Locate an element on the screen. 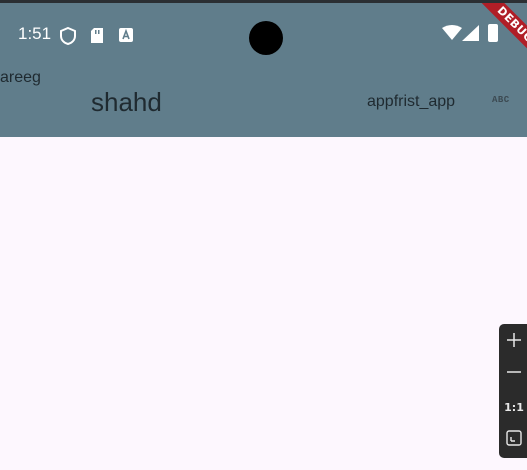 The height and width of the screenshot is (470, 527). app-bar-action-text: appfrist_app is located at coordinates (411, 102).